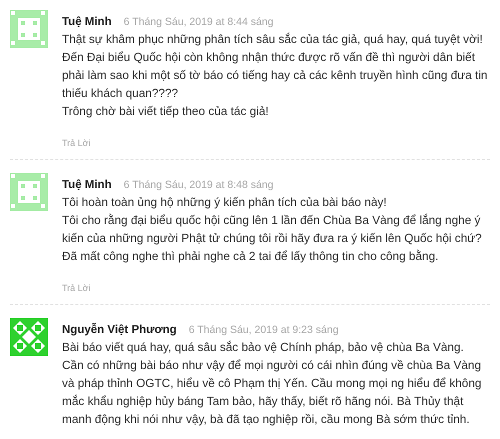 The width and height of the screenshot is (500, 439). I want to click on comment-date: 6 Tháng Sáu, 2019 at 8:44 sáng, so click(199, 22).